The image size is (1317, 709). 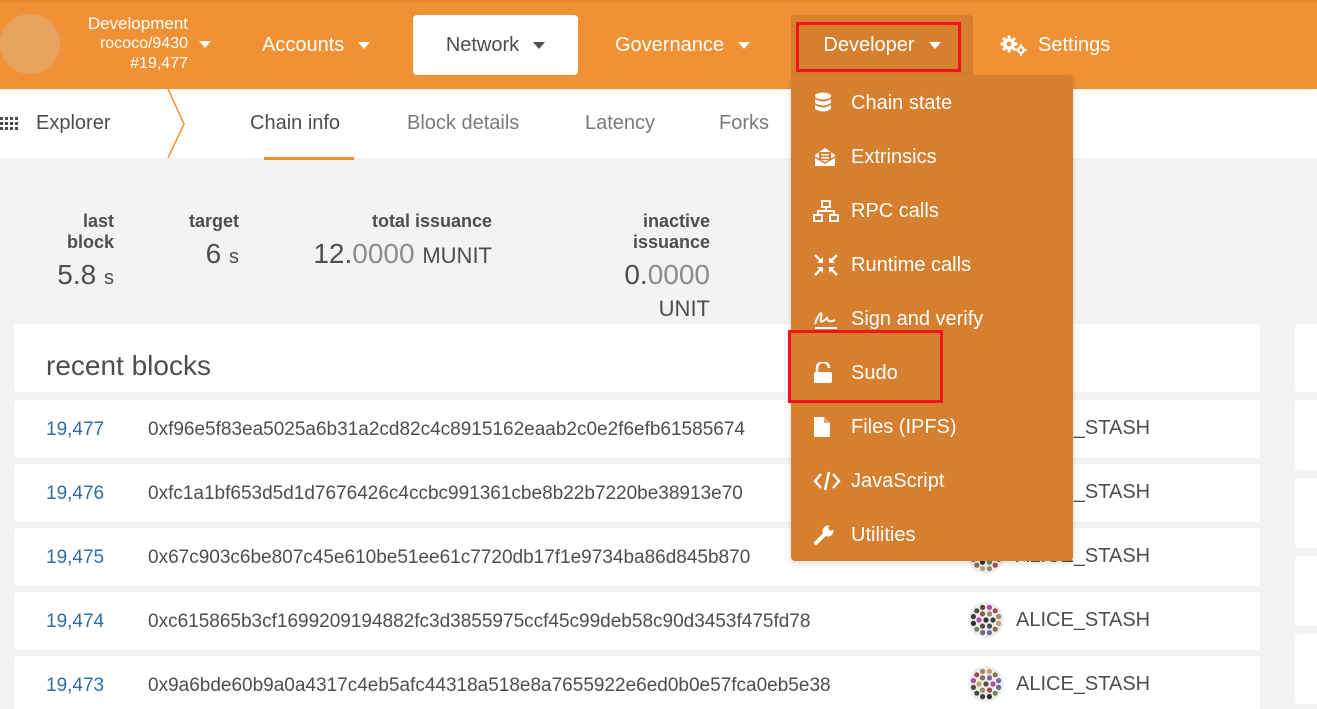 I want to click on menu-item-runtime-calls: Runtime calls, so click(x=892, y=265).